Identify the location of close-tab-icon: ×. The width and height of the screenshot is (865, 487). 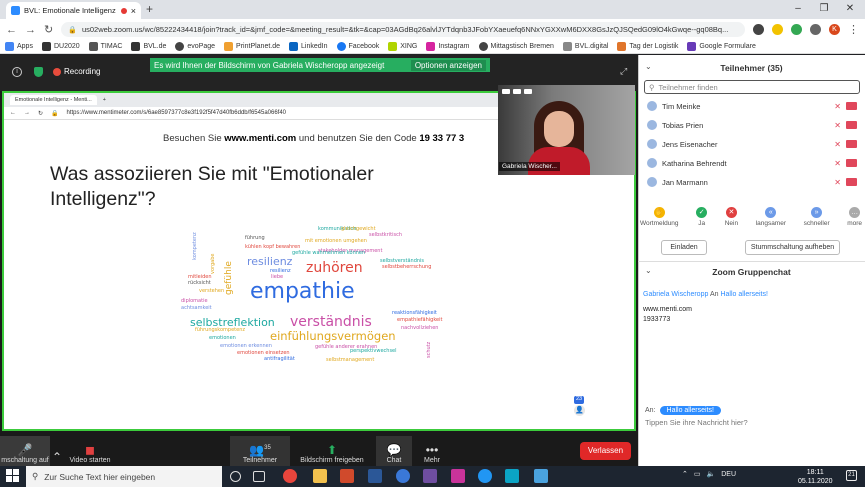
(133, 11).